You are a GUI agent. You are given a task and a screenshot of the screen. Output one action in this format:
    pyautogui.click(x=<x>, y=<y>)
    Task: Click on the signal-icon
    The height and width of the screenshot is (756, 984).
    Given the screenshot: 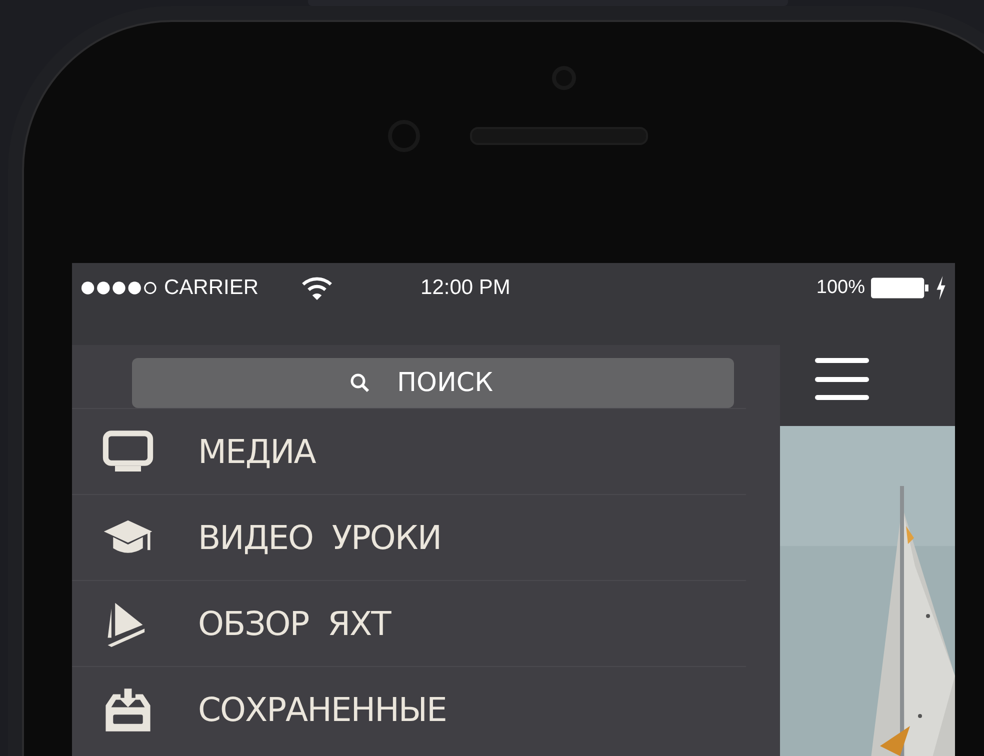 What is the action you would take?
    pyautogui.click(x=119, y=288)
    